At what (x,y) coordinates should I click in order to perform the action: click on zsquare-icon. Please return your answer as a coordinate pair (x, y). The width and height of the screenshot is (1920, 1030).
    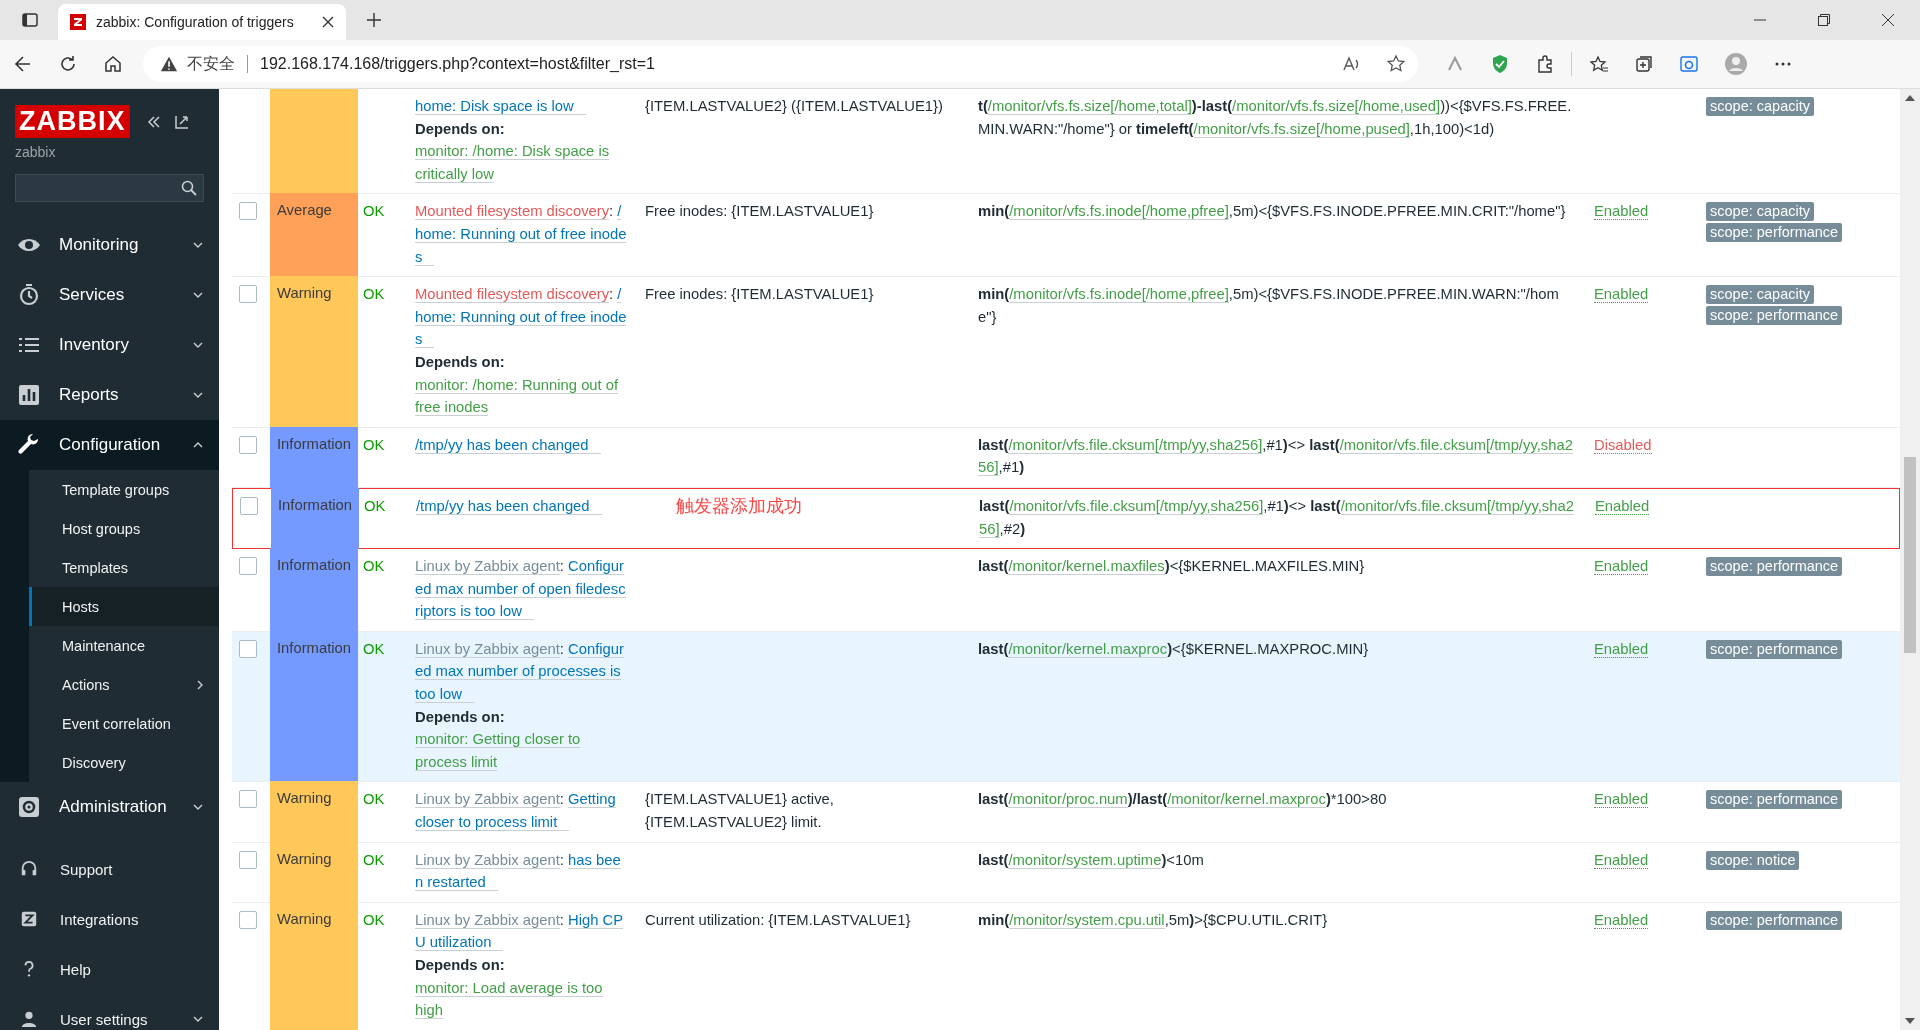
    Looking at the image, I should click on (29, 919).